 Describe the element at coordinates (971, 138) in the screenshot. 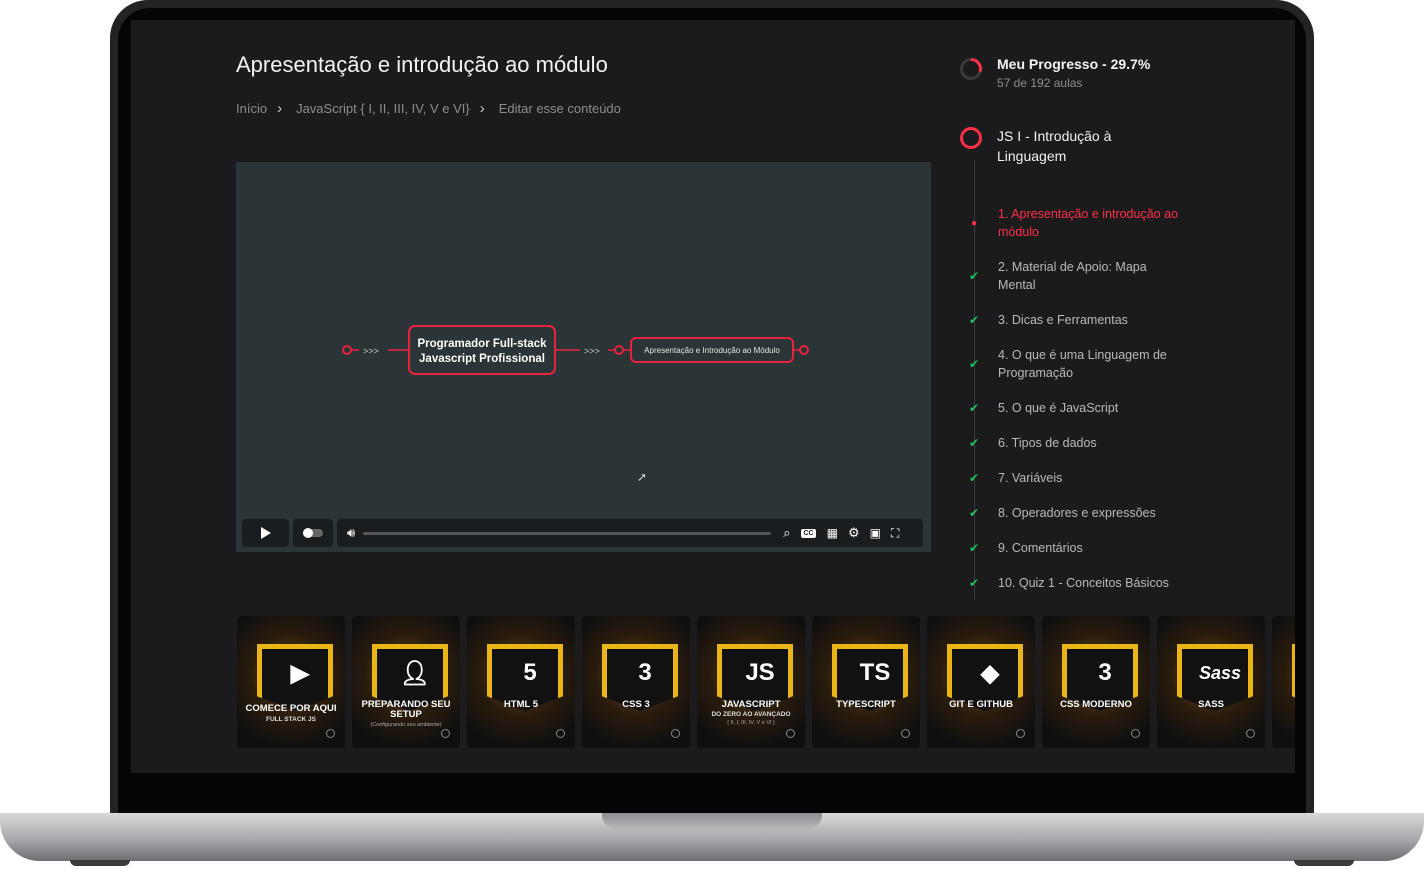

I see `module-ring-icon` at that location.